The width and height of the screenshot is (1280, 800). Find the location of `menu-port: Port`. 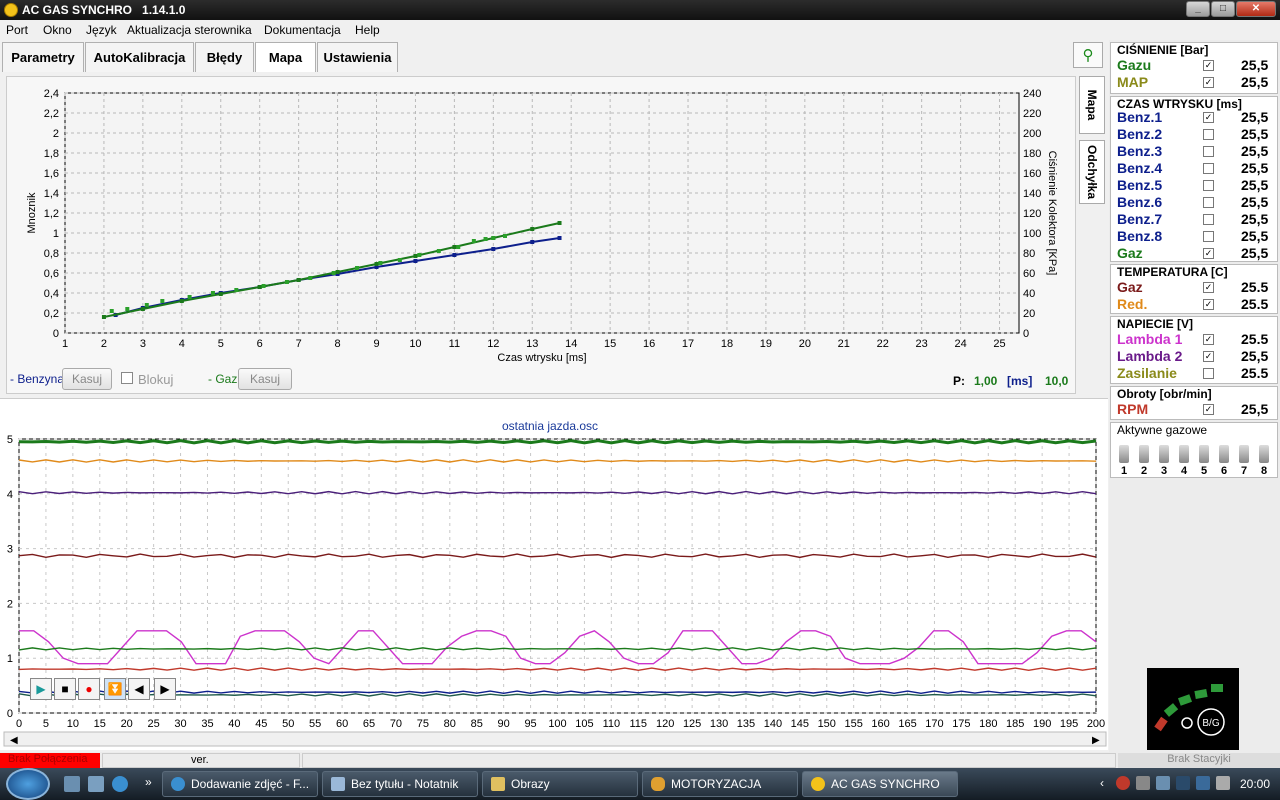

menu-port: Port is located at coordinates (17, 30).